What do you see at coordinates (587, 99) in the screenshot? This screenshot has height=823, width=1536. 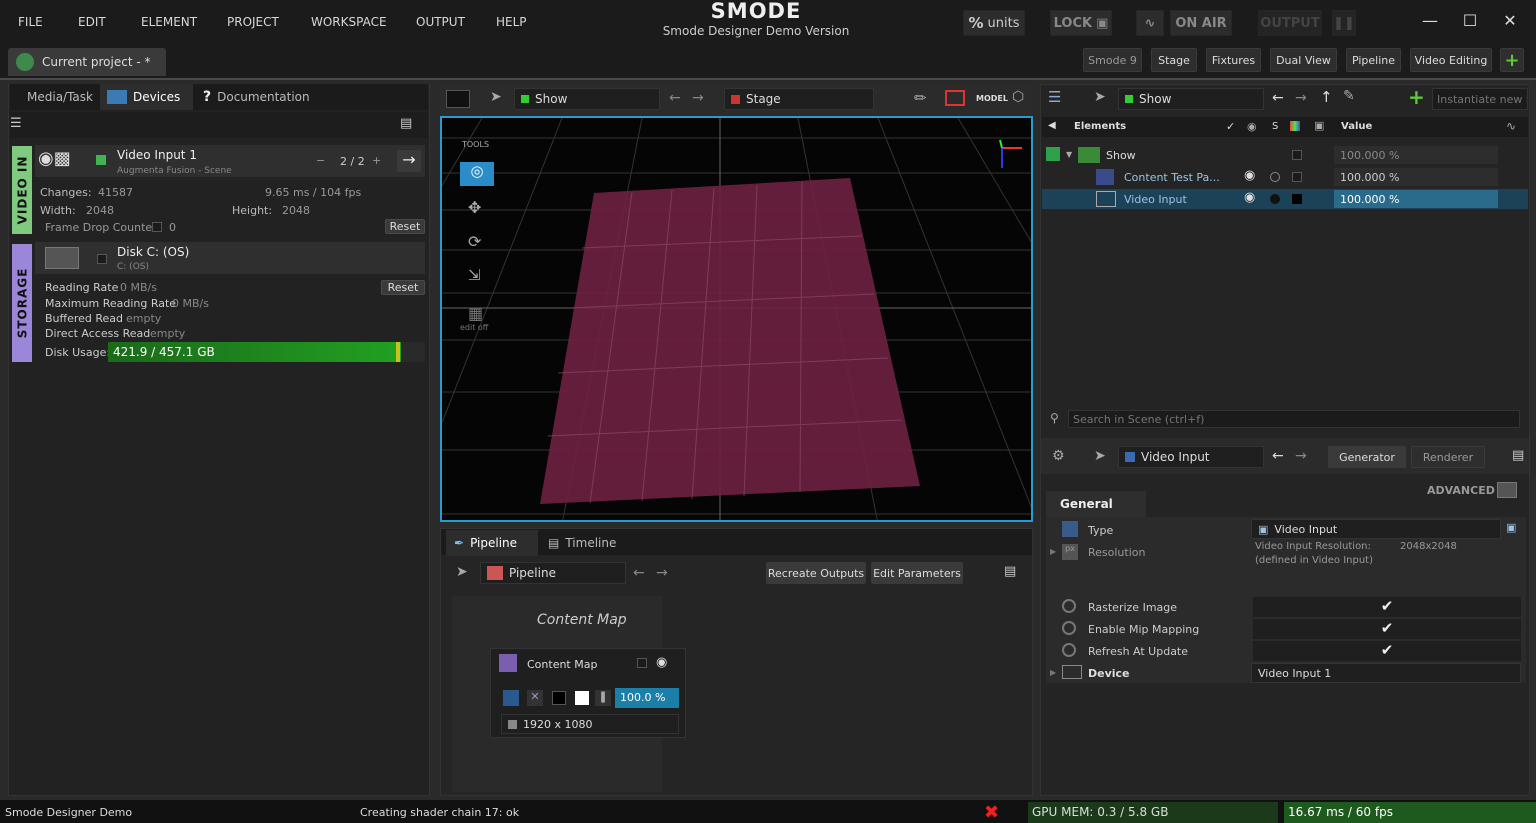 I see `show-dropdown: Show` at bounding box center [587, 99].